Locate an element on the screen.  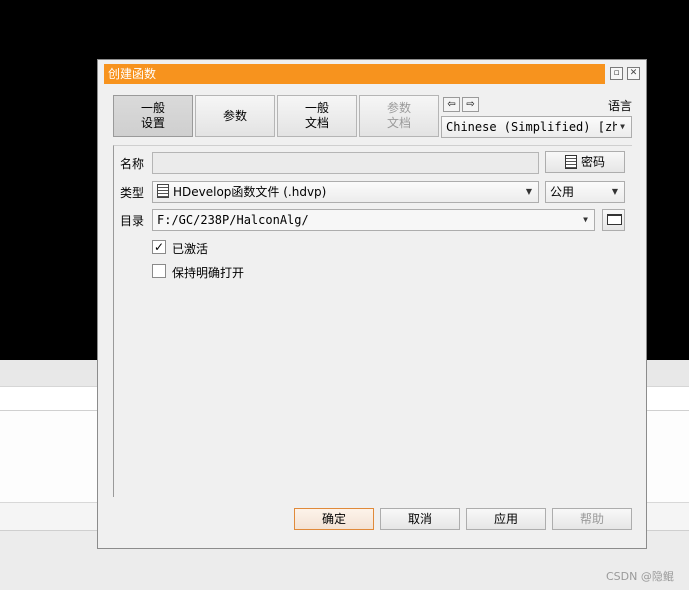
language-value: Chinese (Simplified) [zh is located at coordinates (533, 127).